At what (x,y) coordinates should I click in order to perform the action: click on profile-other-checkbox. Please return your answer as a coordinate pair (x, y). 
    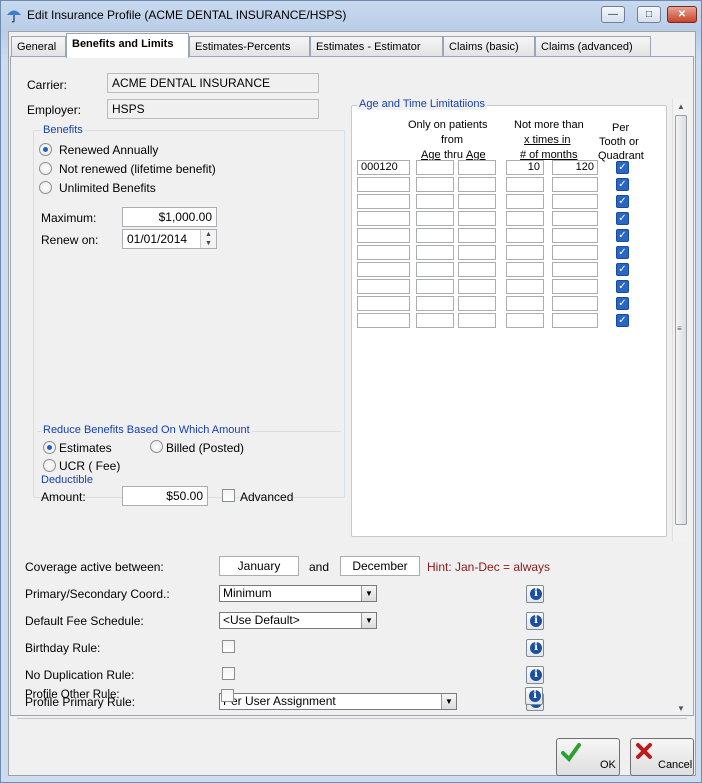
    Looking at the image, I should click on (227, 695).